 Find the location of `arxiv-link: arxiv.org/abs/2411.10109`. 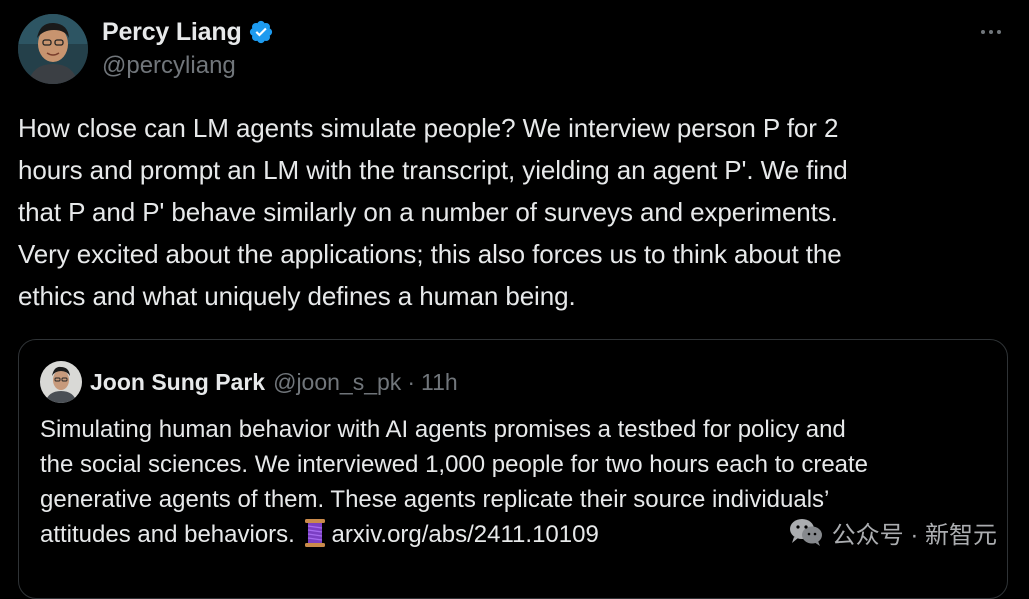

arxiv-link: arxiv.org/abs/2411.10109 is located at coordinates (465, 534).